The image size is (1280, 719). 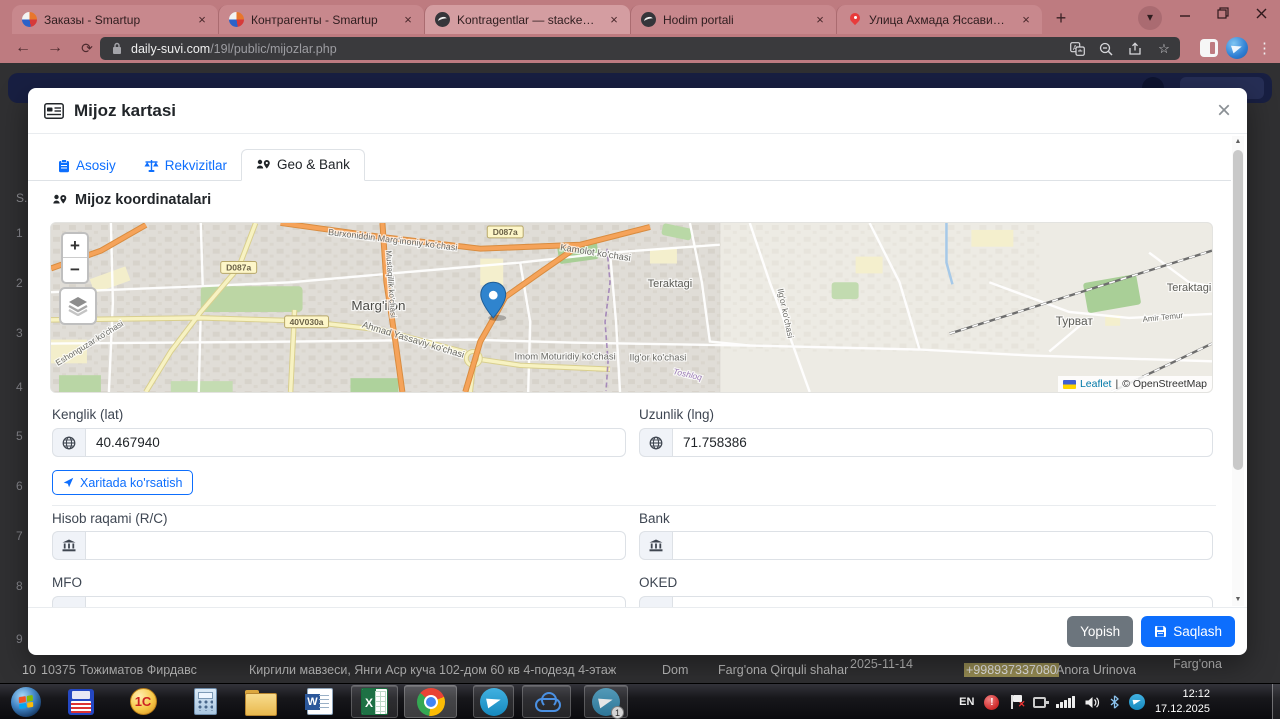 I want to click on modal-close-icon: ×, so click(x=1224, y=110).